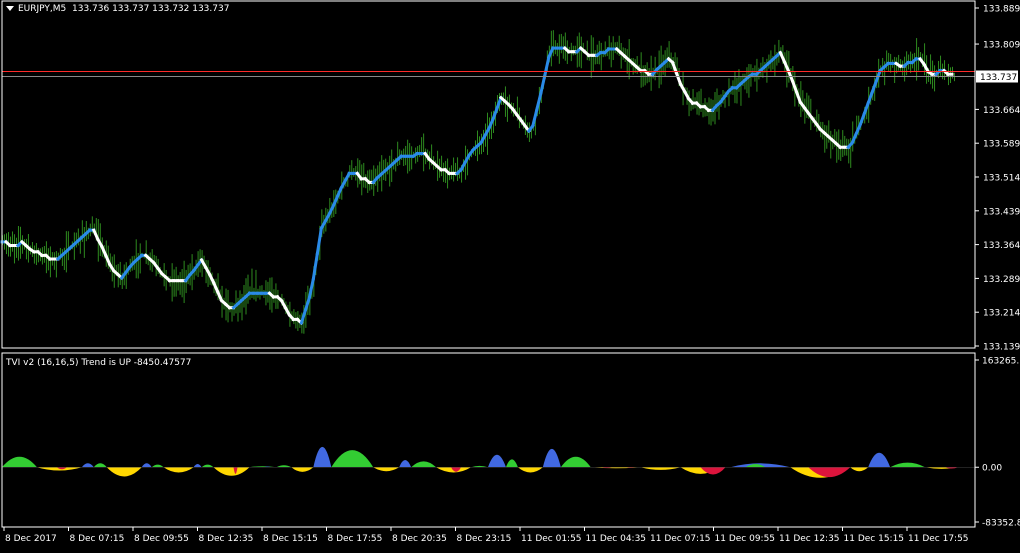 This screenshot has width=1020, height=553. Describe the element at coordinates (226, 539) in the screenshot. I see `x-tick-label: 8 Dec 12:35` at that location.